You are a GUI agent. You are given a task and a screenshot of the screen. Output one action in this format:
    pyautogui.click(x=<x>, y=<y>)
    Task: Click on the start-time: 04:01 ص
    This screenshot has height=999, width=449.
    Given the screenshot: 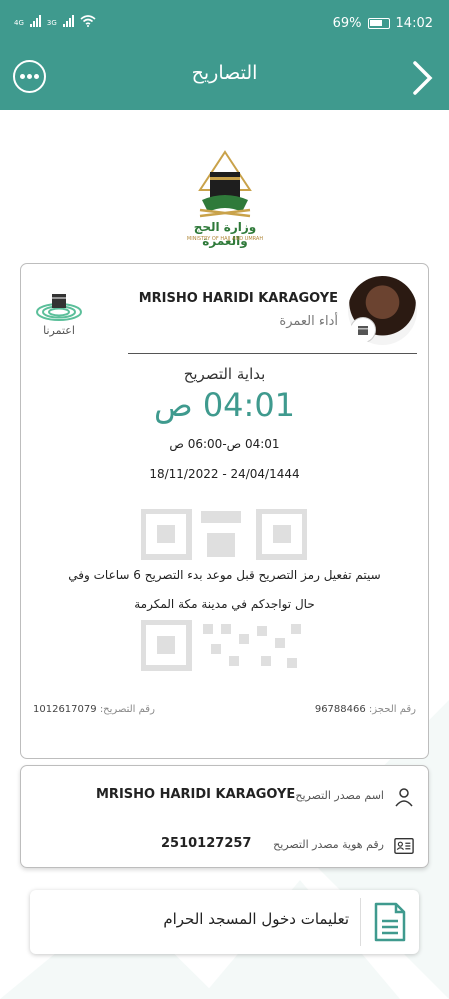 What is the action you would take?
    pyautogui.click(x=224, y=405)
    